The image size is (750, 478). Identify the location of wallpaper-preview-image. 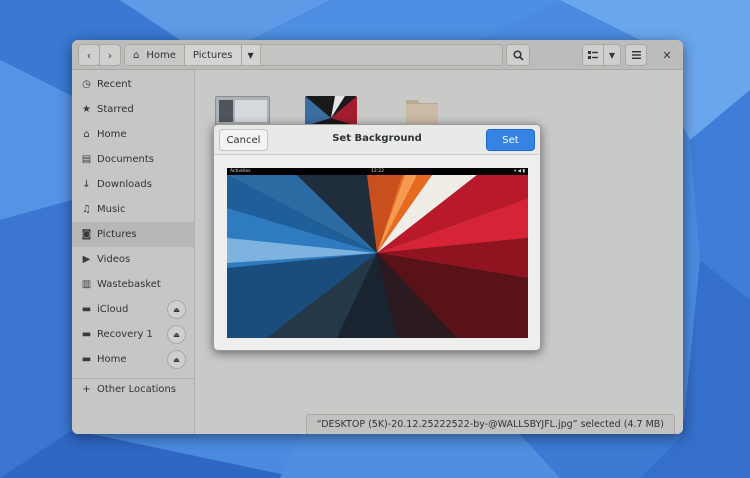
(377, 253).